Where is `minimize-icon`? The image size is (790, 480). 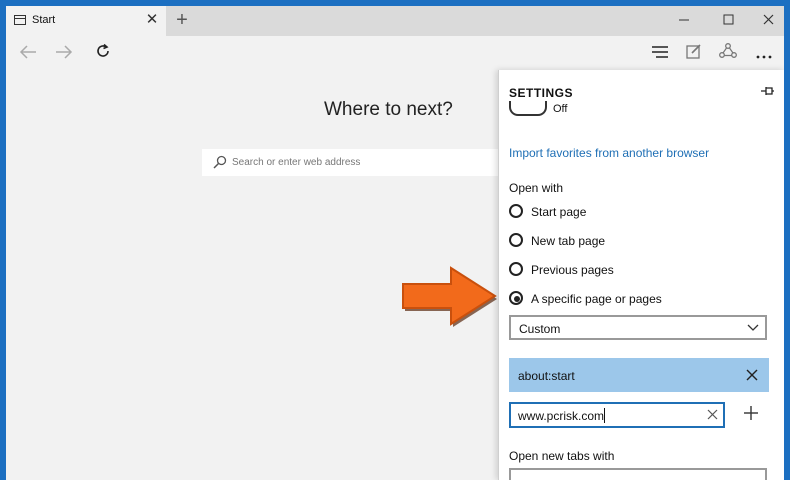 minimize-icon is located at coordinates (683, 20).